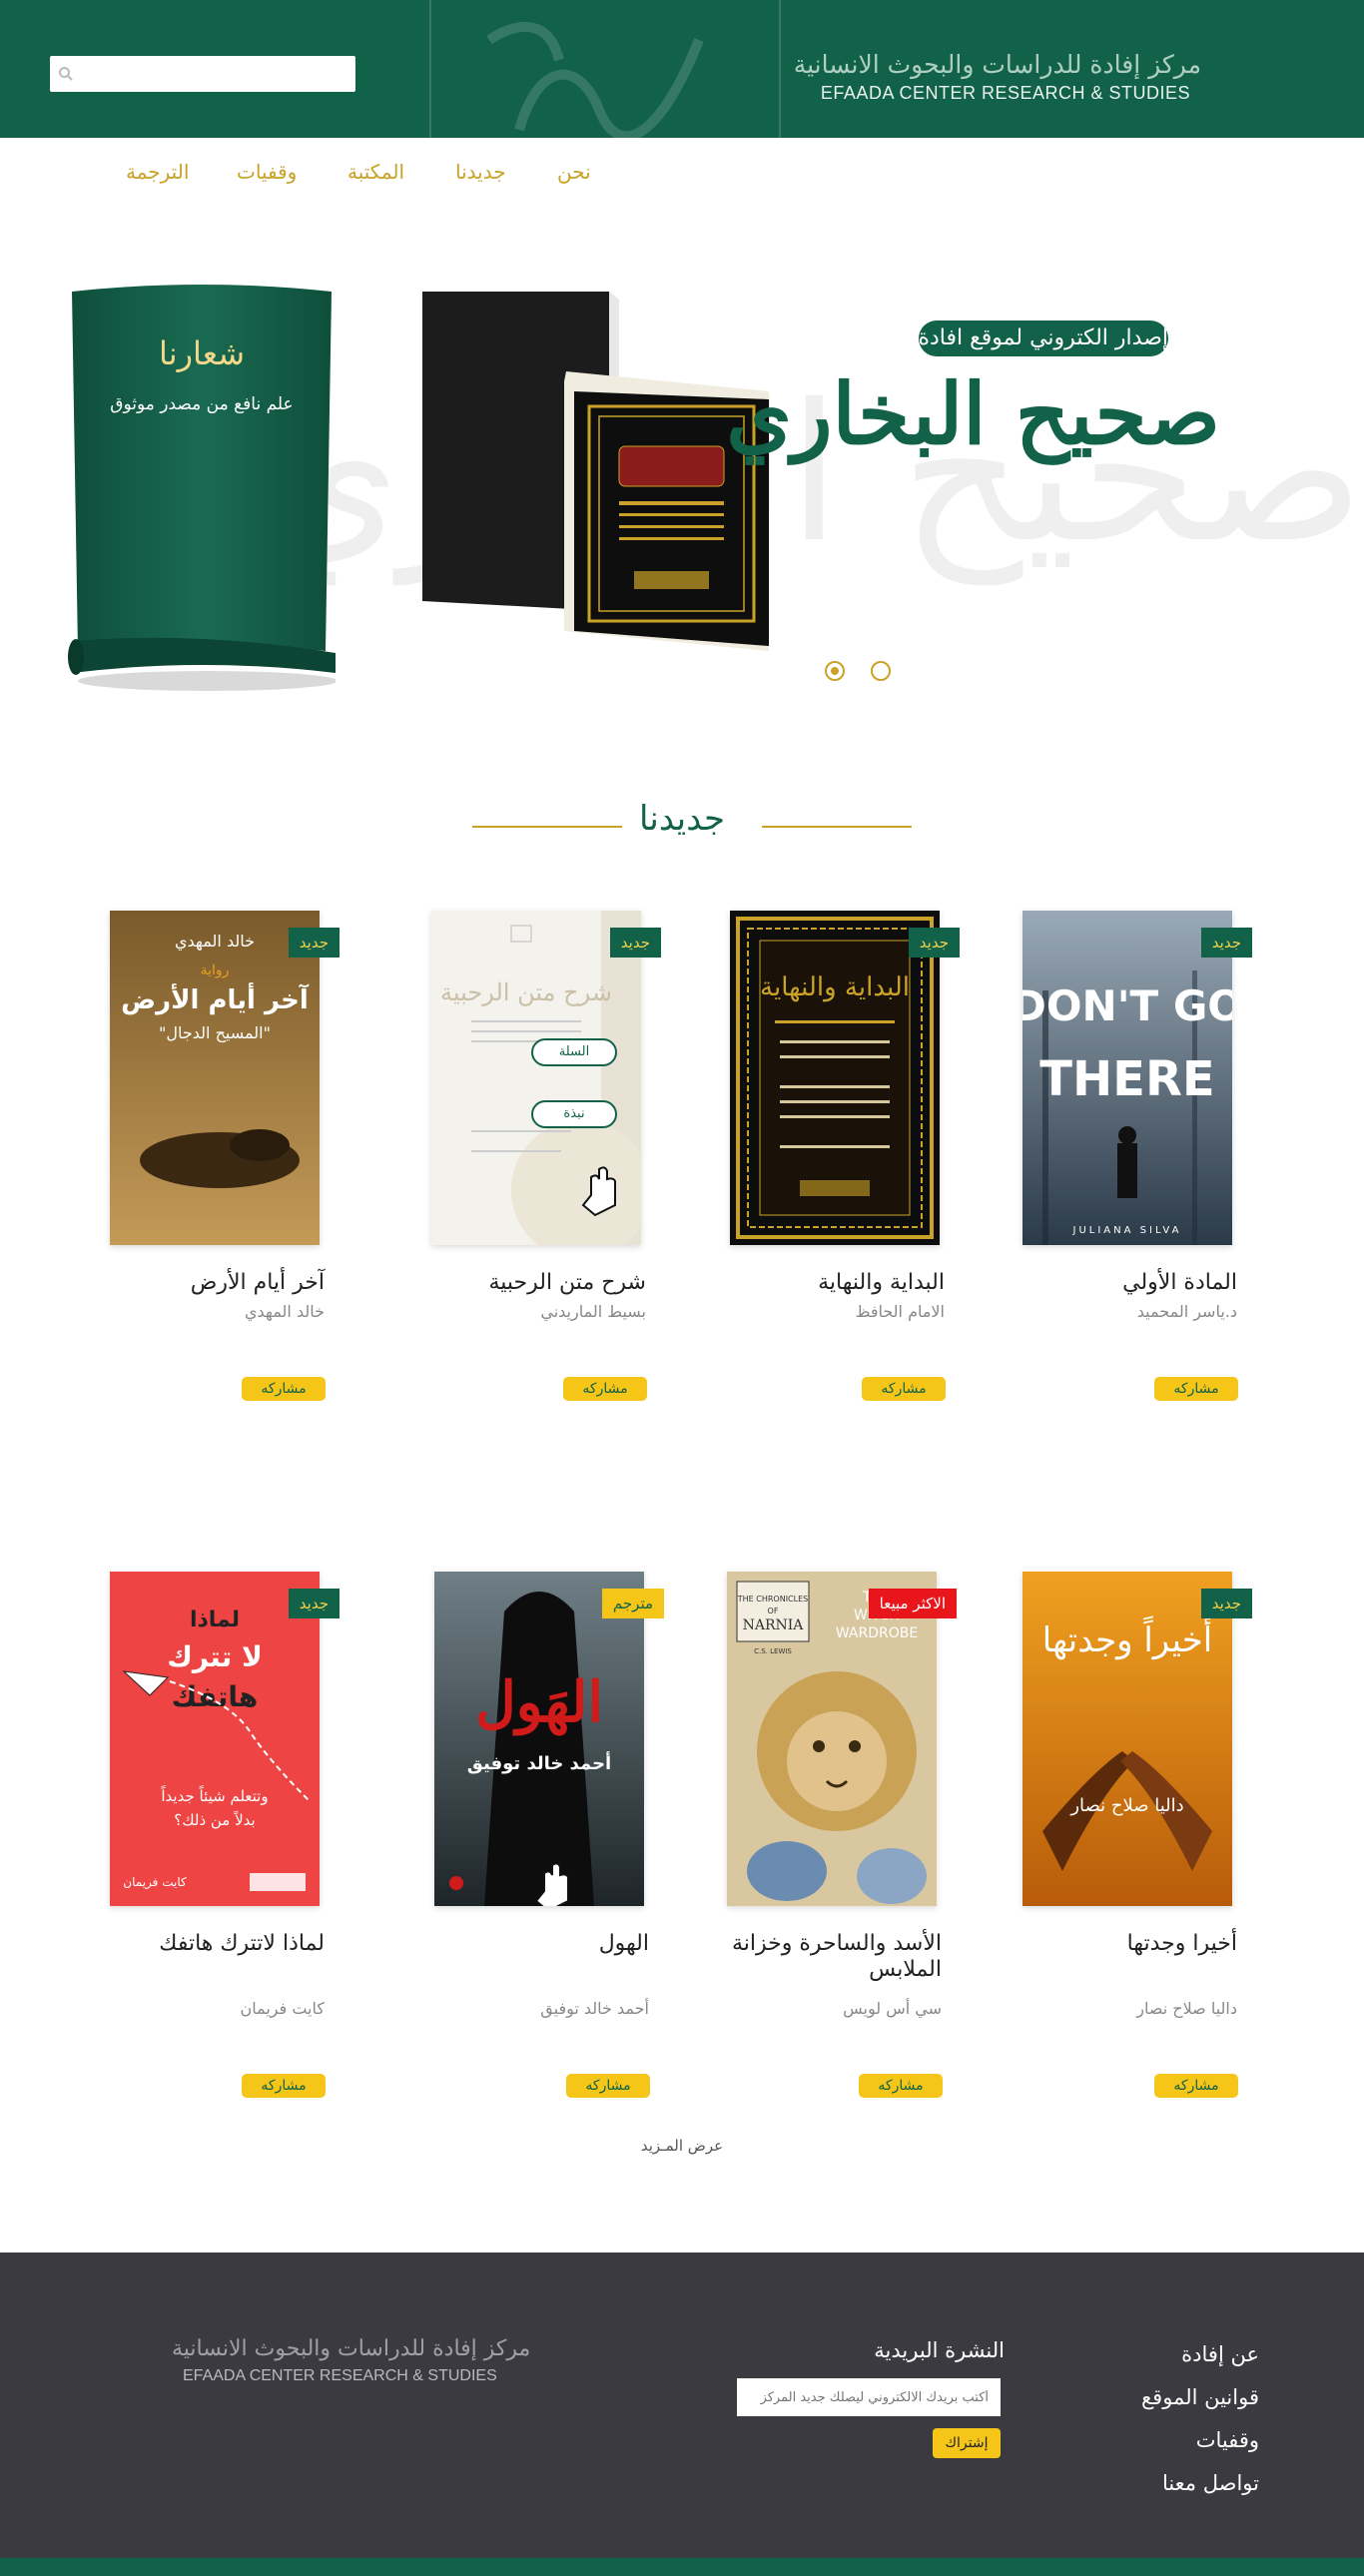 Image resolution: width=1364 pixels, height=2576 pixels. I want to click on nav-item-translation: الترجمة, so click(157, 172).